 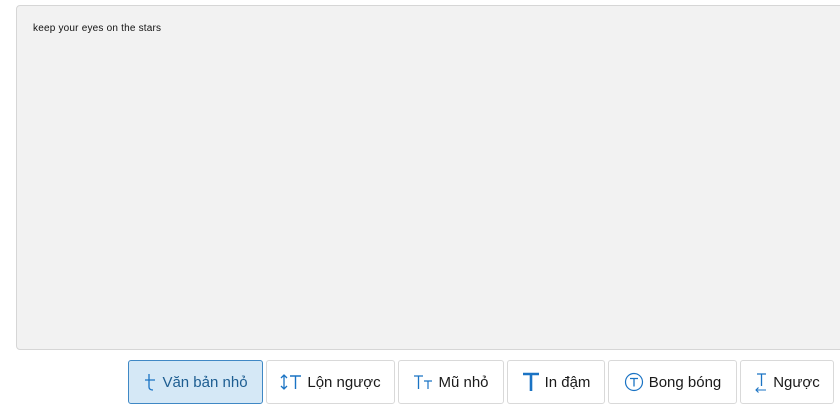 What do you see at coordinates (97, 28) in the screenshot?
I see `editor-text: keep your eyes on the stars` at bounding box center [97, 28].